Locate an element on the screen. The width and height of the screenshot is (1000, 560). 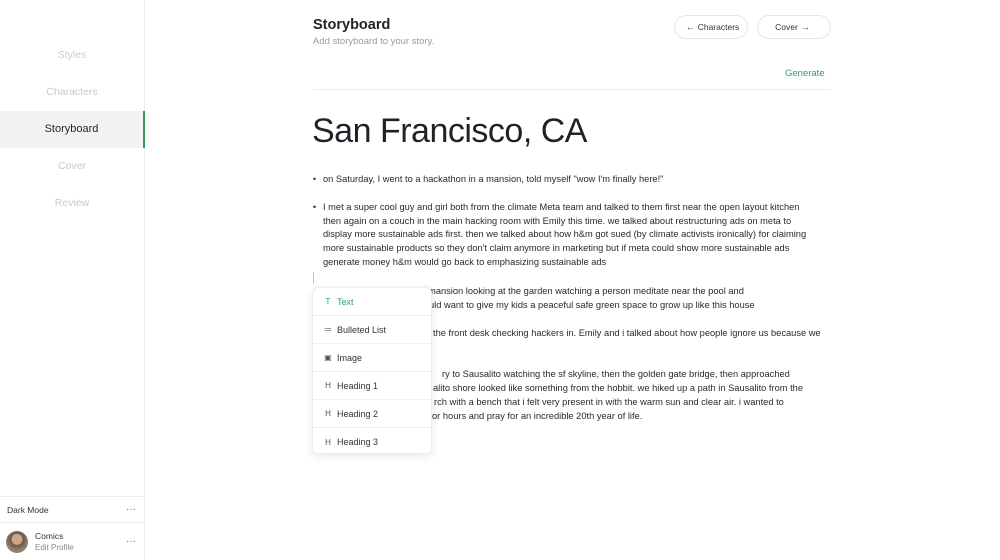
profile-name: Comics is located at coordinates (49, 535).